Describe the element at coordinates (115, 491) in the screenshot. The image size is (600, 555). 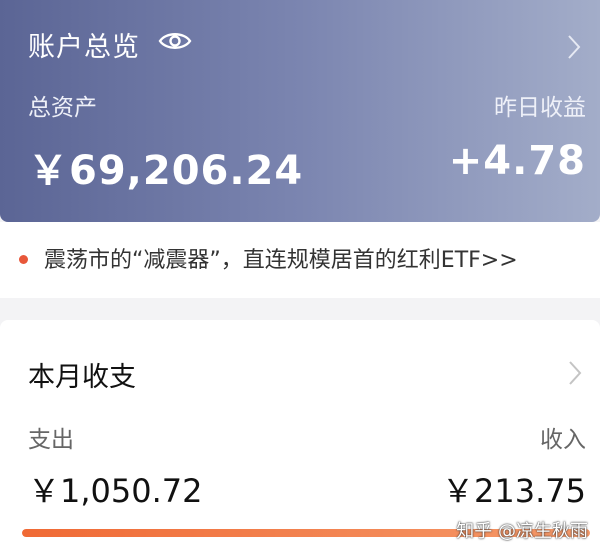
I see `expense-value: ￥1,050.72` at that location.